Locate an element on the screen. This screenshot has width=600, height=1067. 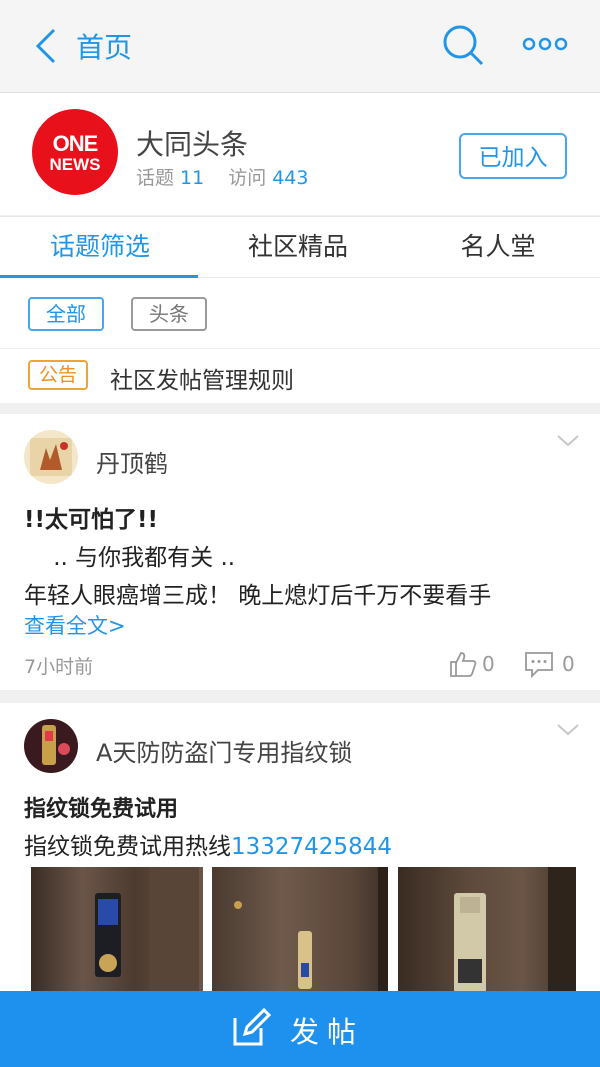
post-line: 年轻人眼癌增三成！ 晚上熄灯后千万不要看手 is located at coordinates (258, 596).